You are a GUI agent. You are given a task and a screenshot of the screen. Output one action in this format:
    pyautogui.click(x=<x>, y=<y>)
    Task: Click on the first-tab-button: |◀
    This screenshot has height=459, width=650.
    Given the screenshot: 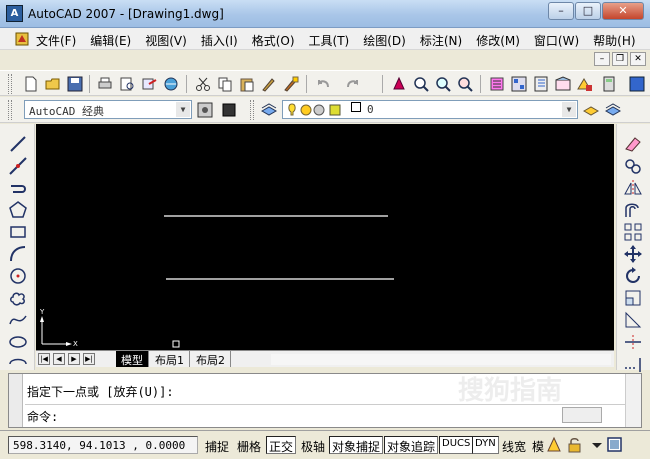 What is the action you would take?
    pyautogui.click(x=44, y=359)
    